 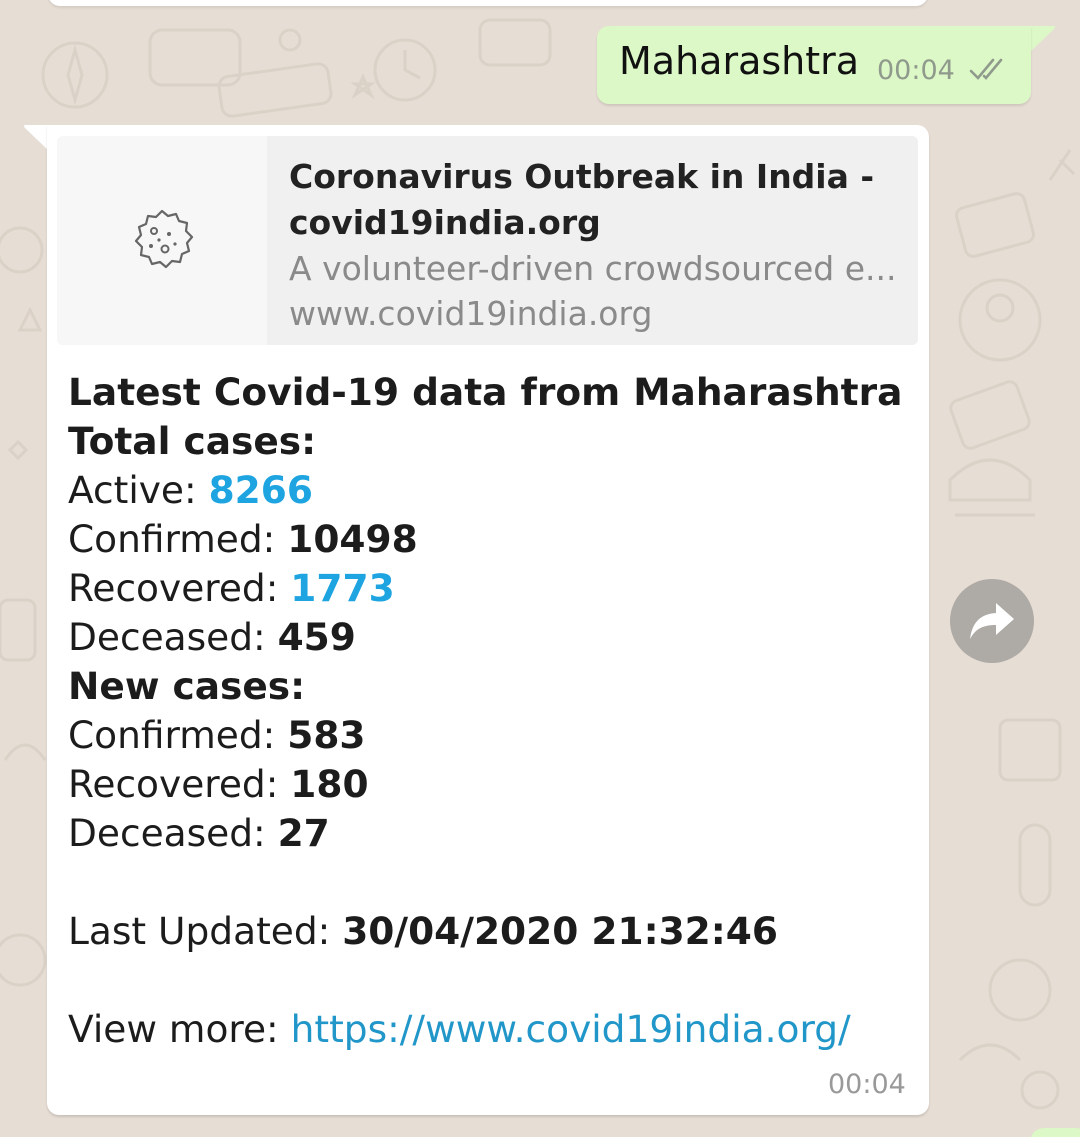 What do you see at coordinates (493, 588) in the screenshot?
I see `total-recovered-row: Recovered: 1773` at bounding box center [493, 588].